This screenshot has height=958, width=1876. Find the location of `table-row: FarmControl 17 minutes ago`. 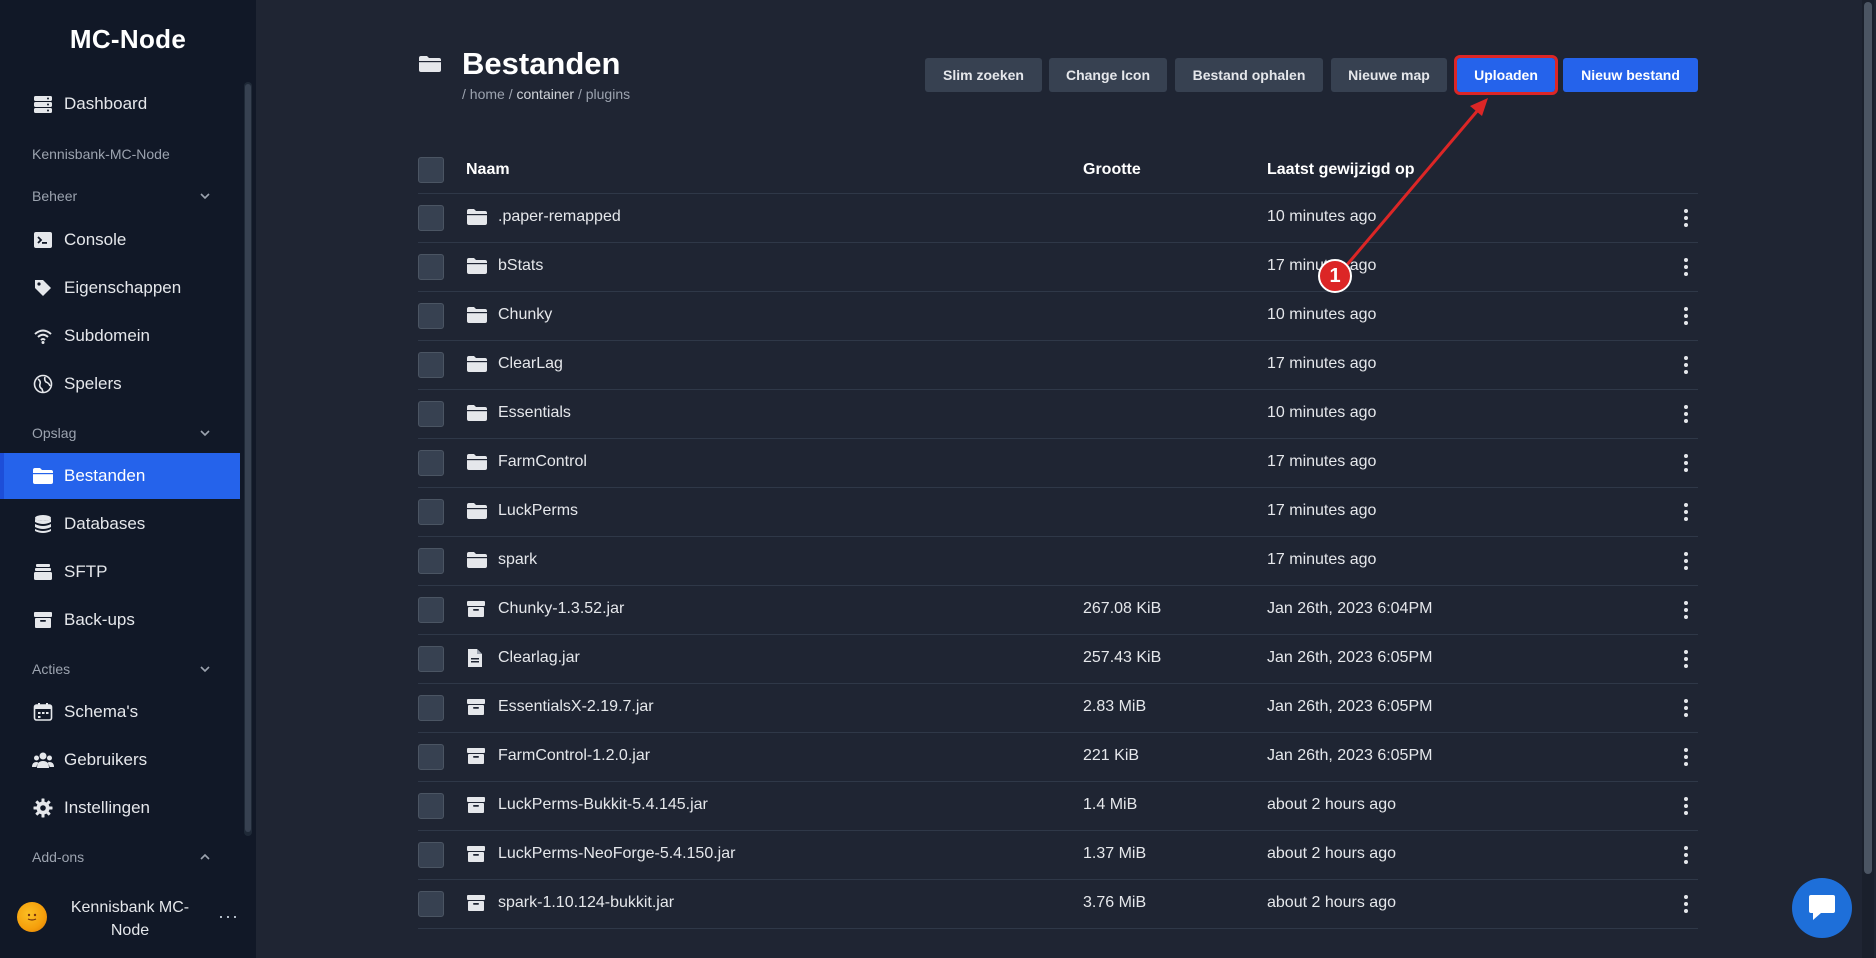

table-row: FarmControl 17 minutes ago is located at coordinates (1058, 463).